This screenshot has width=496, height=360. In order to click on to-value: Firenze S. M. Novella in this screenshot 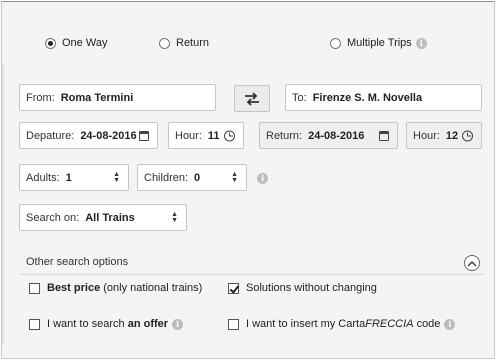, I will do `click(367, 97)`.